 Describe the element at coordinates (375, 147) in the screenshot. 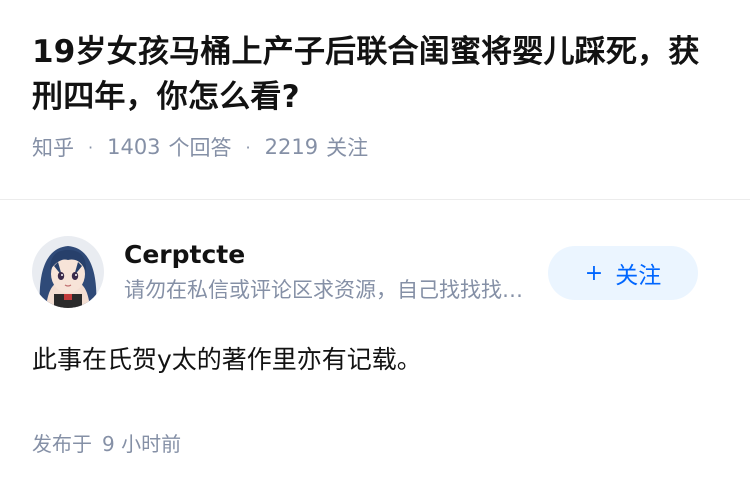

I see `question-meta: 知乎 · 1403 个回答 · 2219 关注` at that location.